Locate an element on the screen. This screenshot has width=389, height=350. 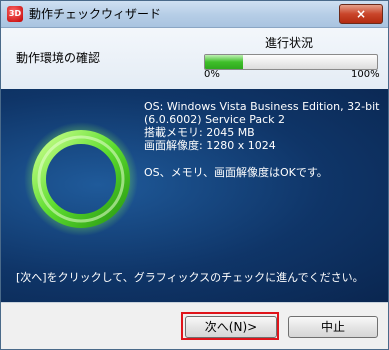
status-ring-icon is located at coordinates (81, 179).